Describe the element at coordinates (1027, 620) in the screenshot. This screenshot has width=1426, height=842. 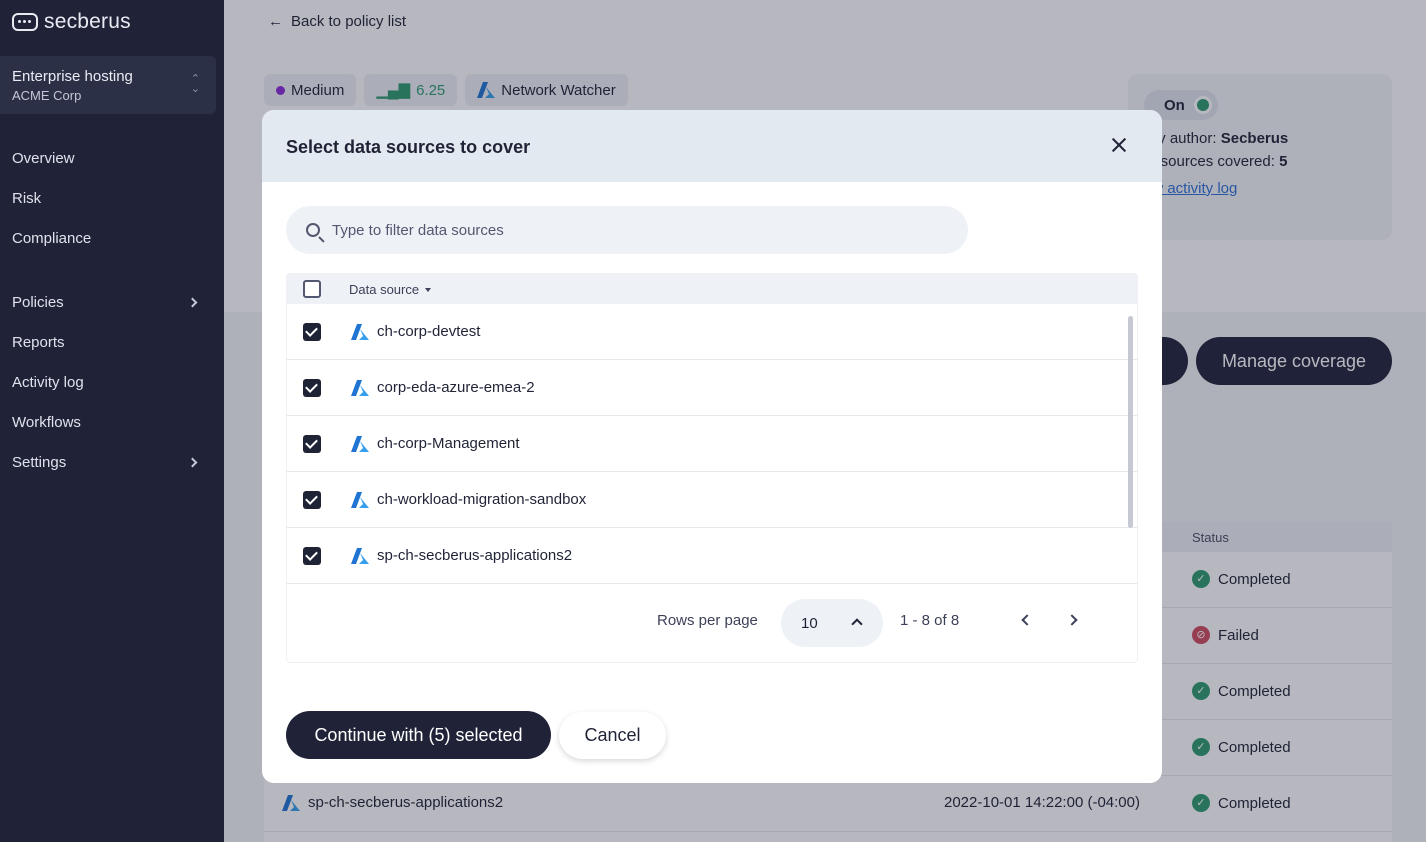
I see `chevron-left-icon` at that location.